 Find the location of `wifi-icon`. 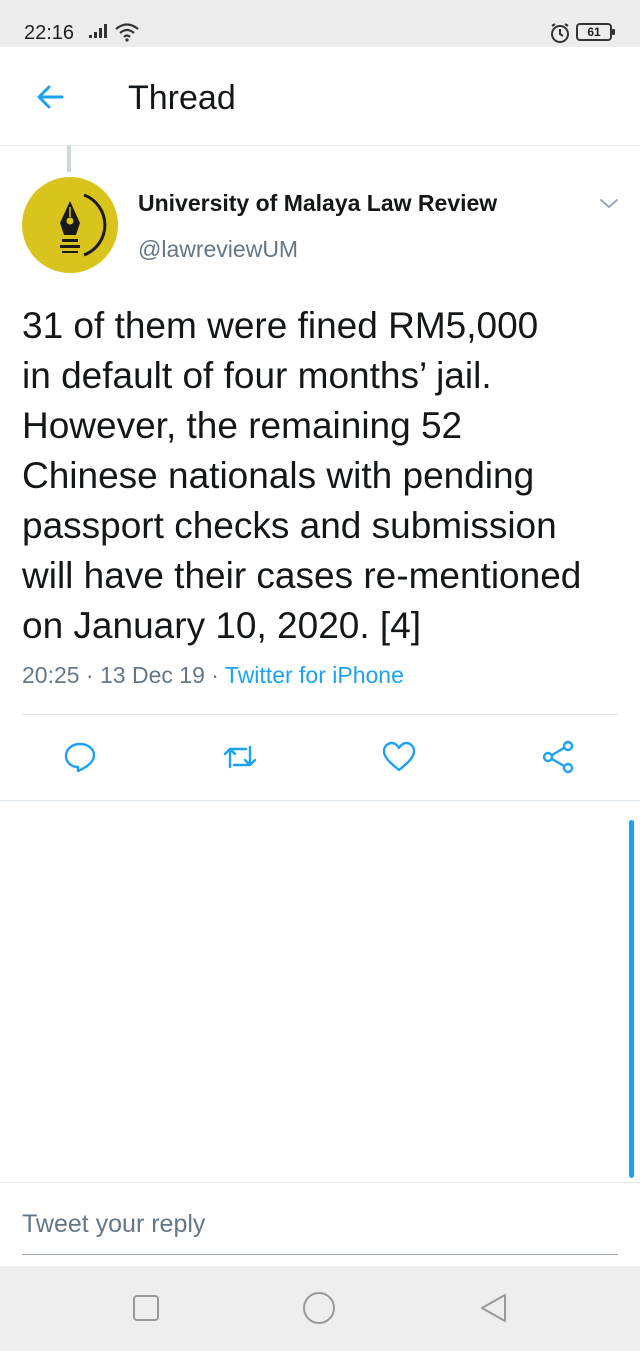

wifi-icon is located at coordinates (127, 34).